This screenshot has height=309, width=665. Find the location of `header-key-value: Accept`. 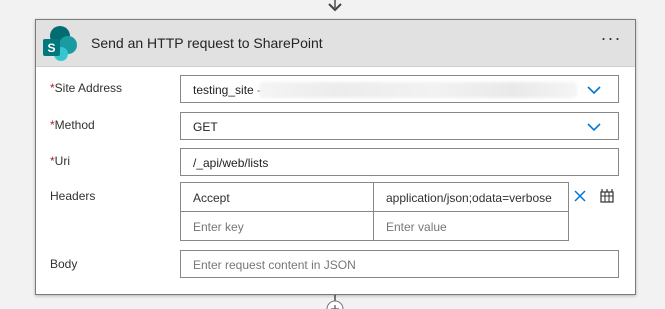

header-key-value: Accept is located at coordinates (211, 198).